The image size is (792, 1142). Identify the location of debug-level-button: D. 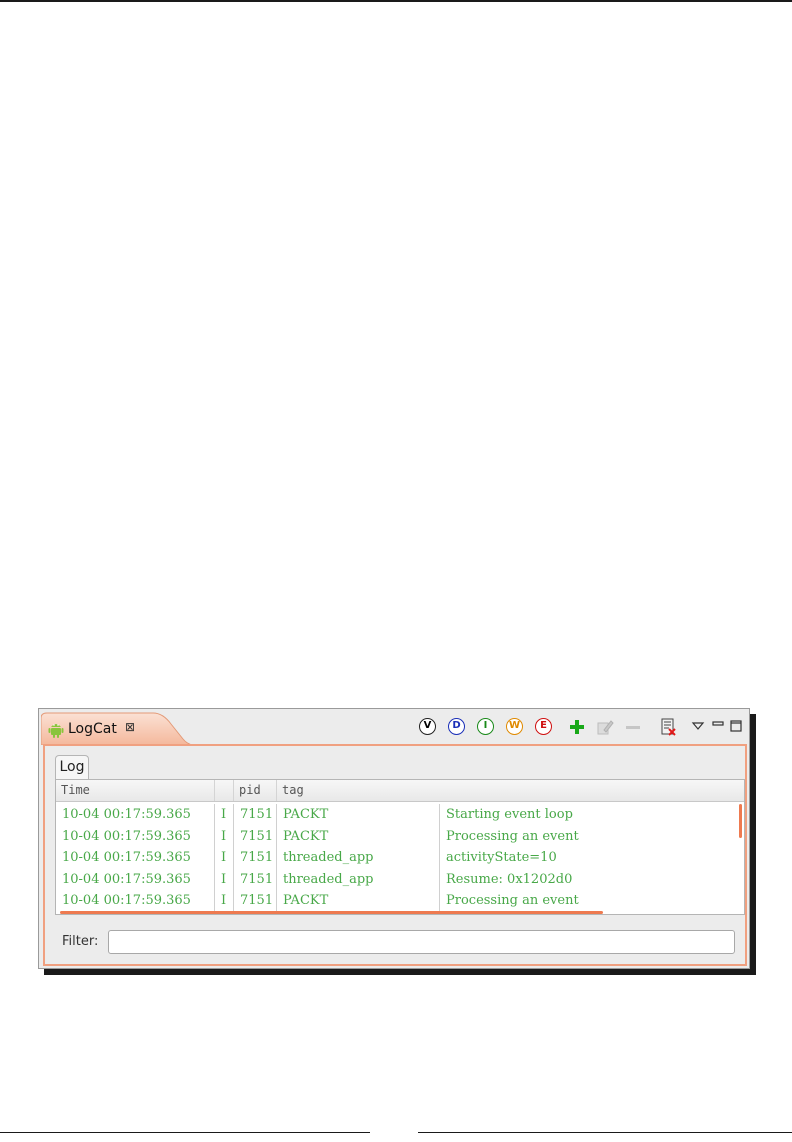
(456, 726).